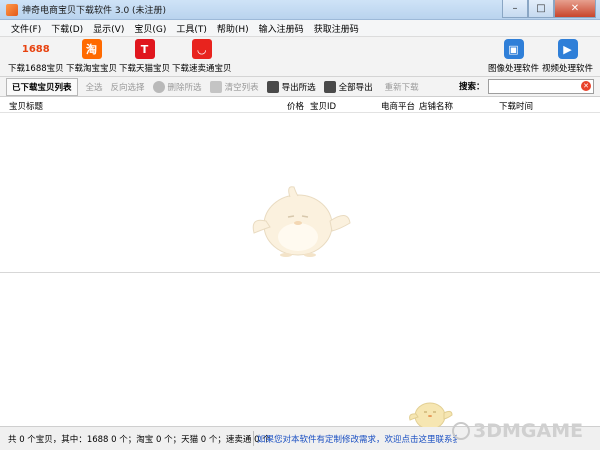 Image resolution: width=600 pixels, height=450 pixels. I want to click on tab-downloaded-list: 已下载宝贝列表, so click(42, 86).